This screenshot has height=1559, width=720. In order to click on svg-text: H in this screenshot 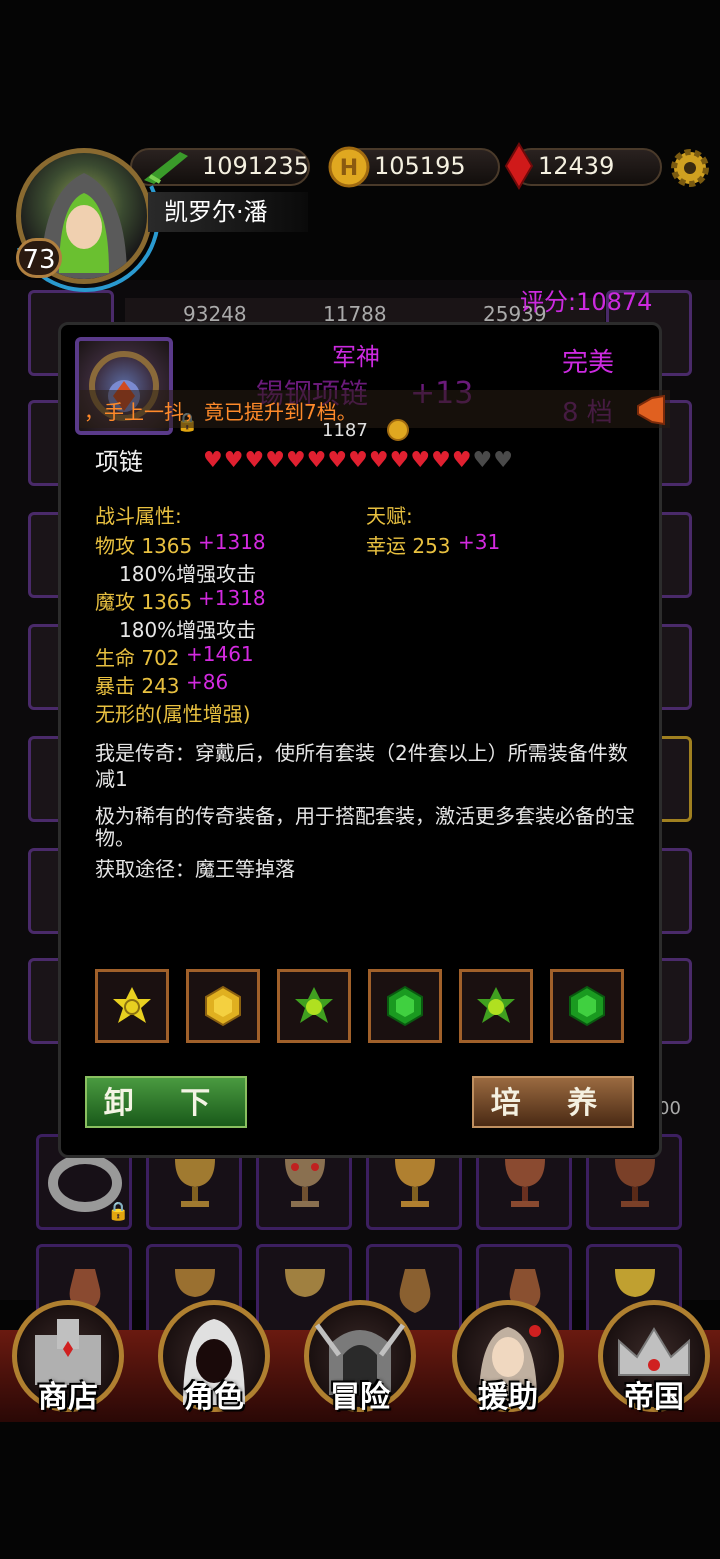, I will do `click(349, 168)`.